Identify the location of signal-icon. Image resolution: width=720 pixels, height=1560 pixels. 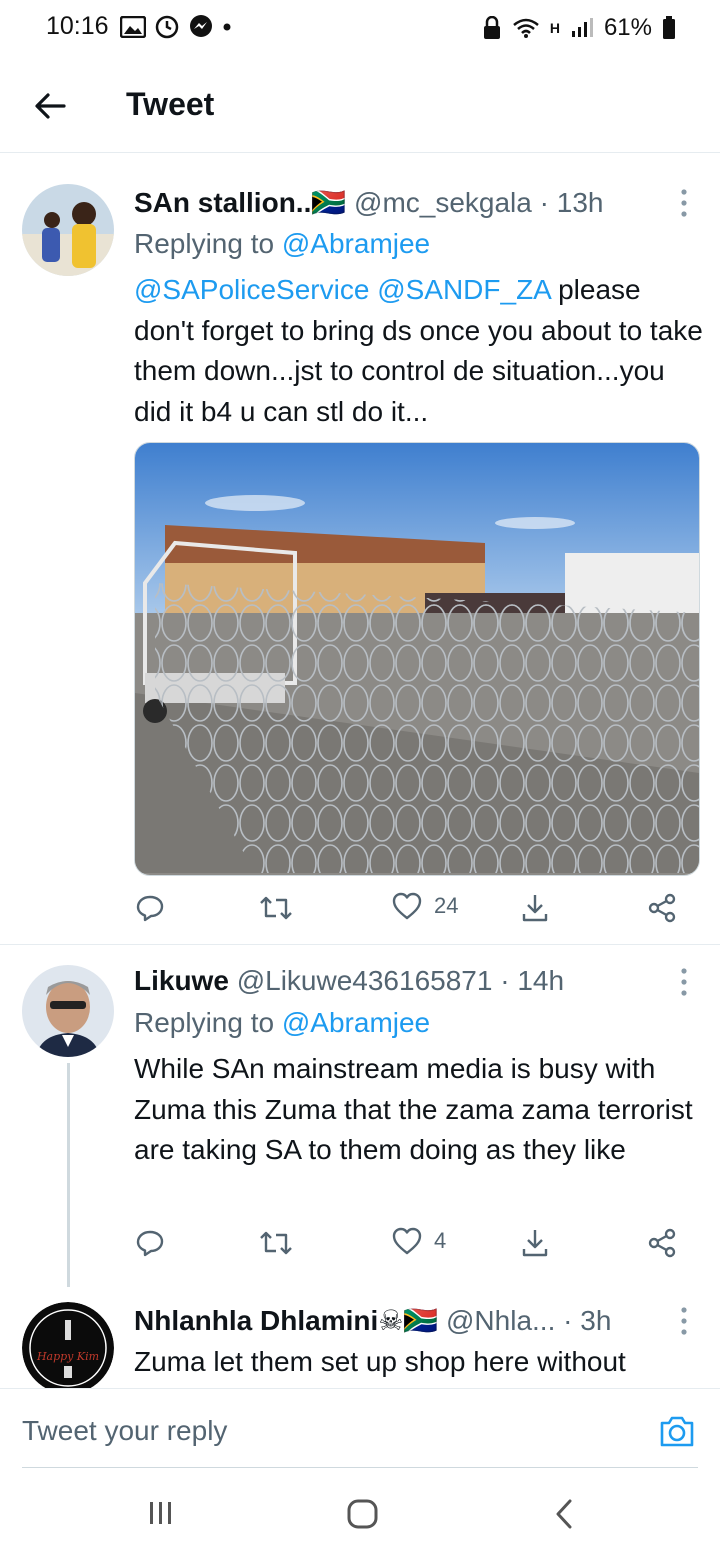
(582, 27).